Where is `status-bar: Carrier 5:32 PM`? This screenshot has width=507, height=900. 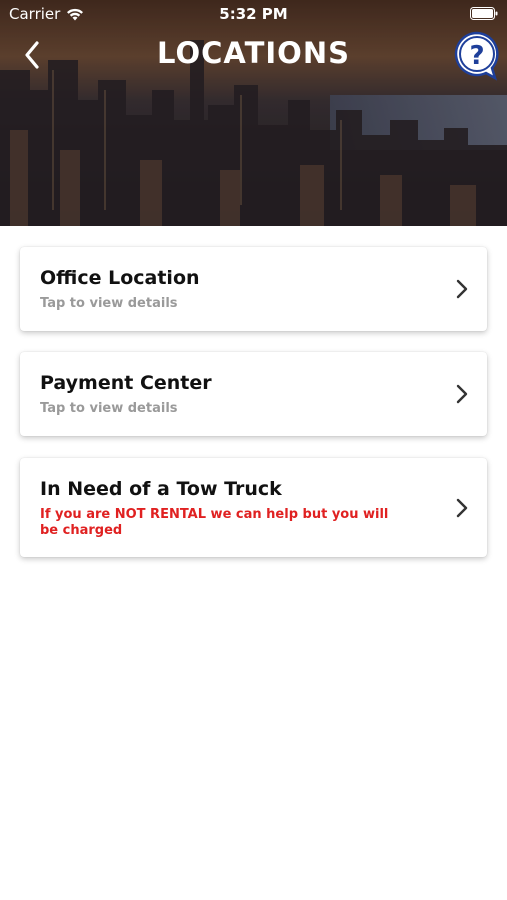 status-bar: Carrier 5:32 PM is located at coordinates (253, 14).